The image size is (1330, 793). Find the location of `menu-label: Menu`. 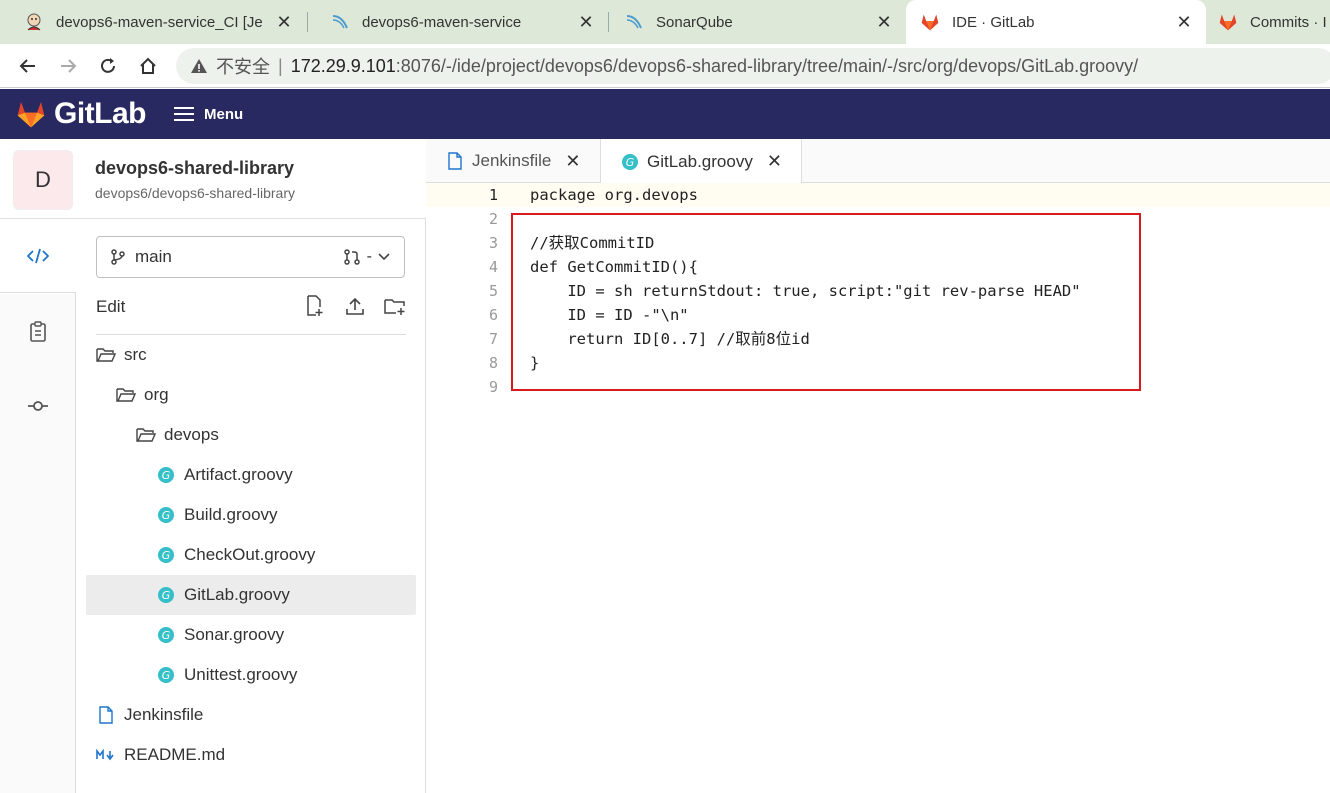

menu-label: Menu is located at coordinates (224, 114).